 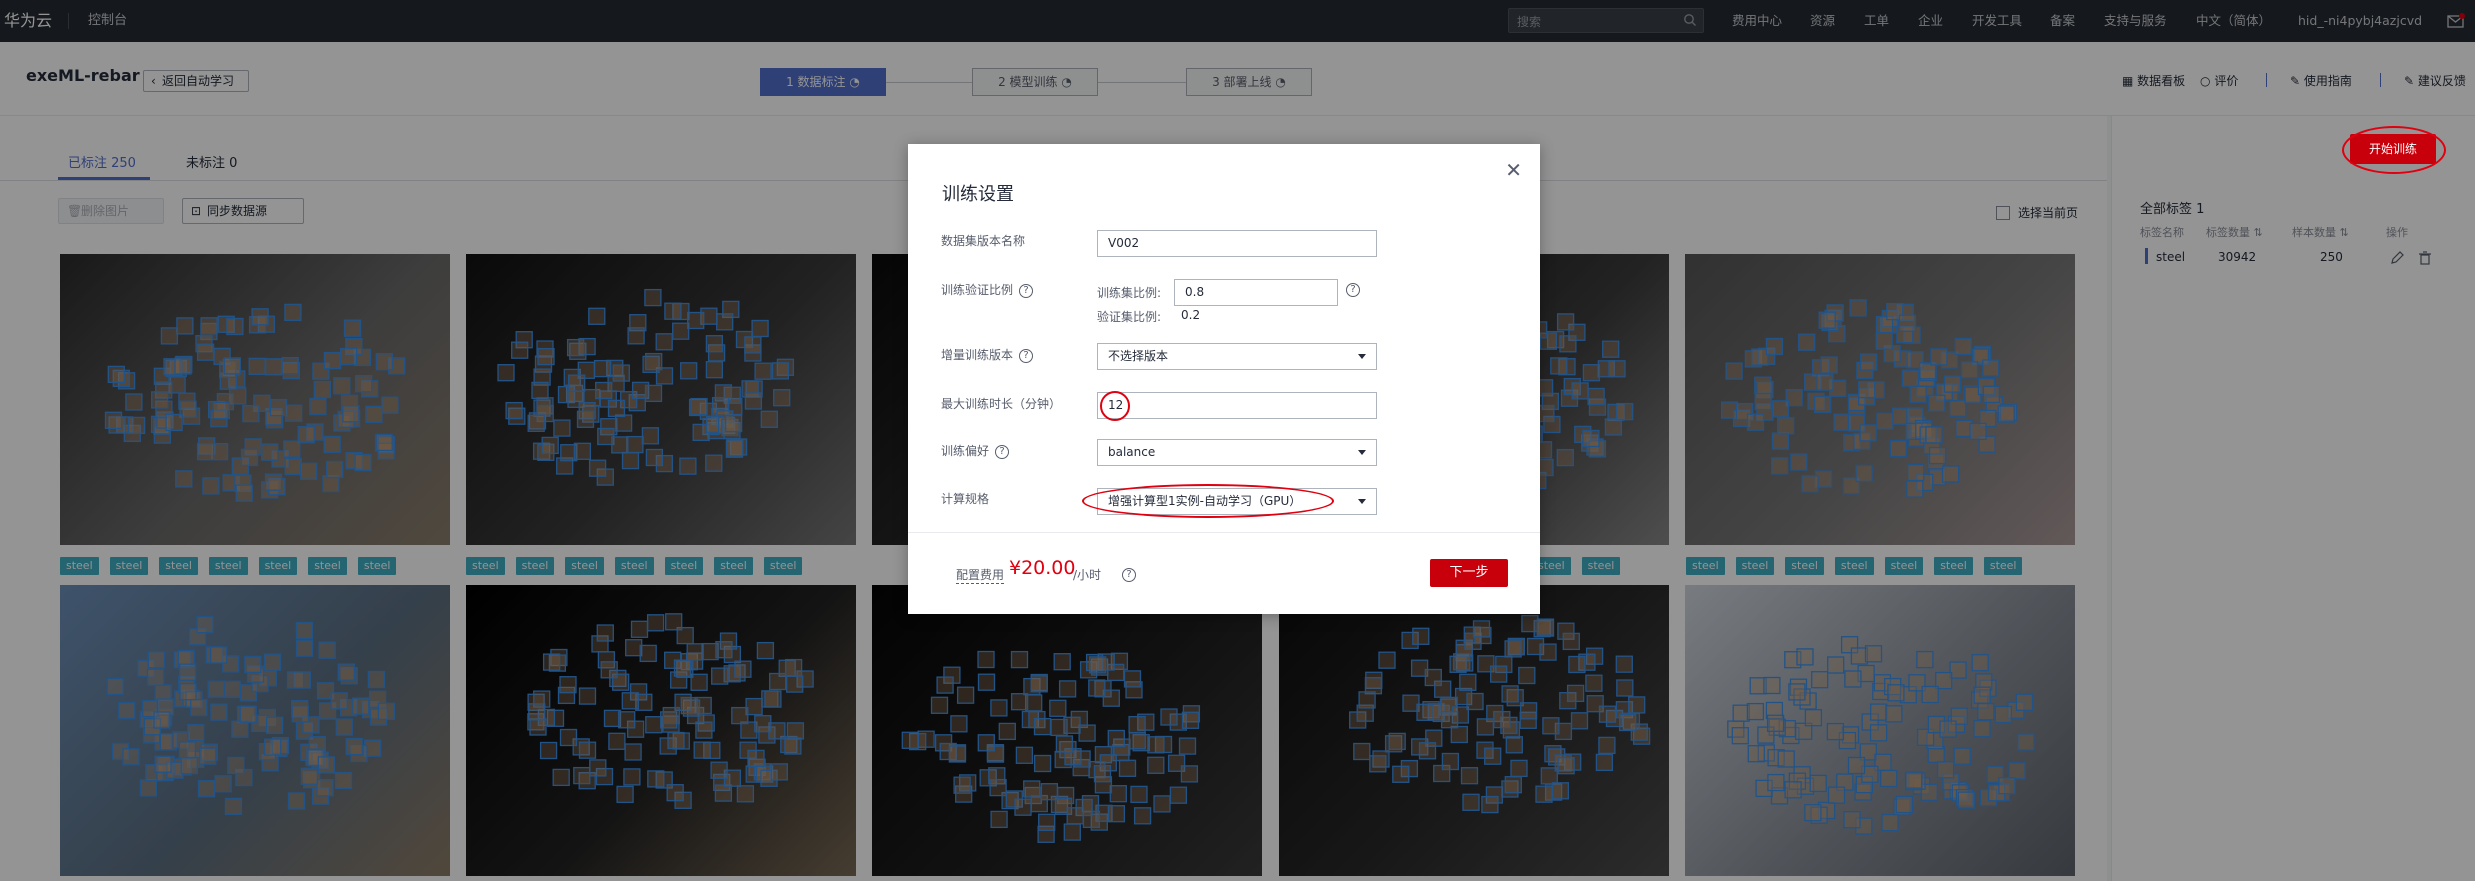 I want to click on select-value: balance, so click(x=1132, y=452).